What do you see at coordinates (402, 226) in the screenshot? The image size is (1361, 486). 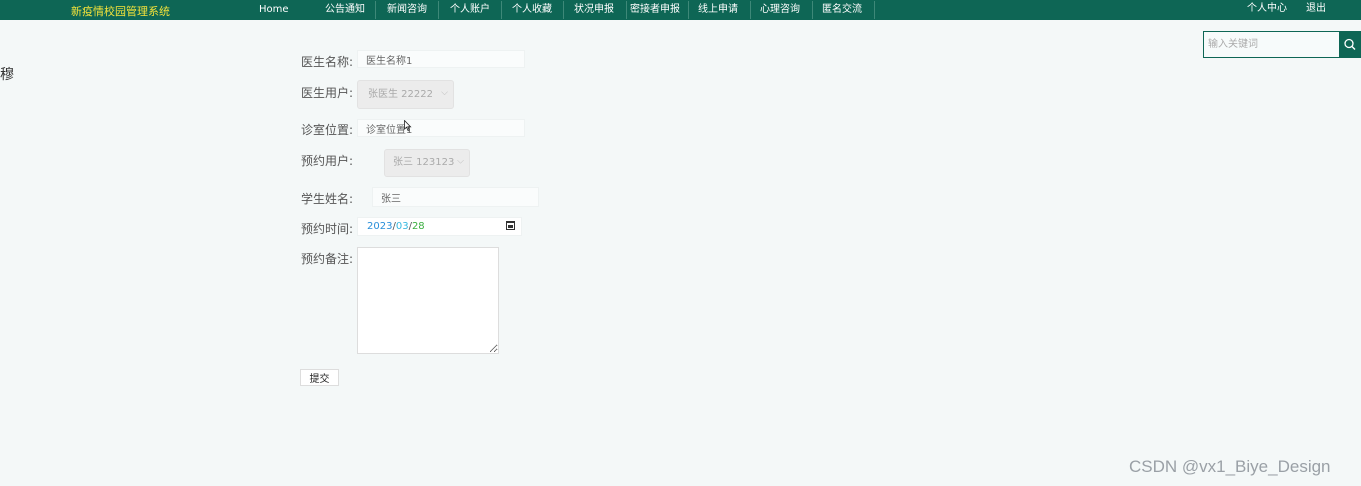 I see `date-month: 03` at bounding box center [402, 226].